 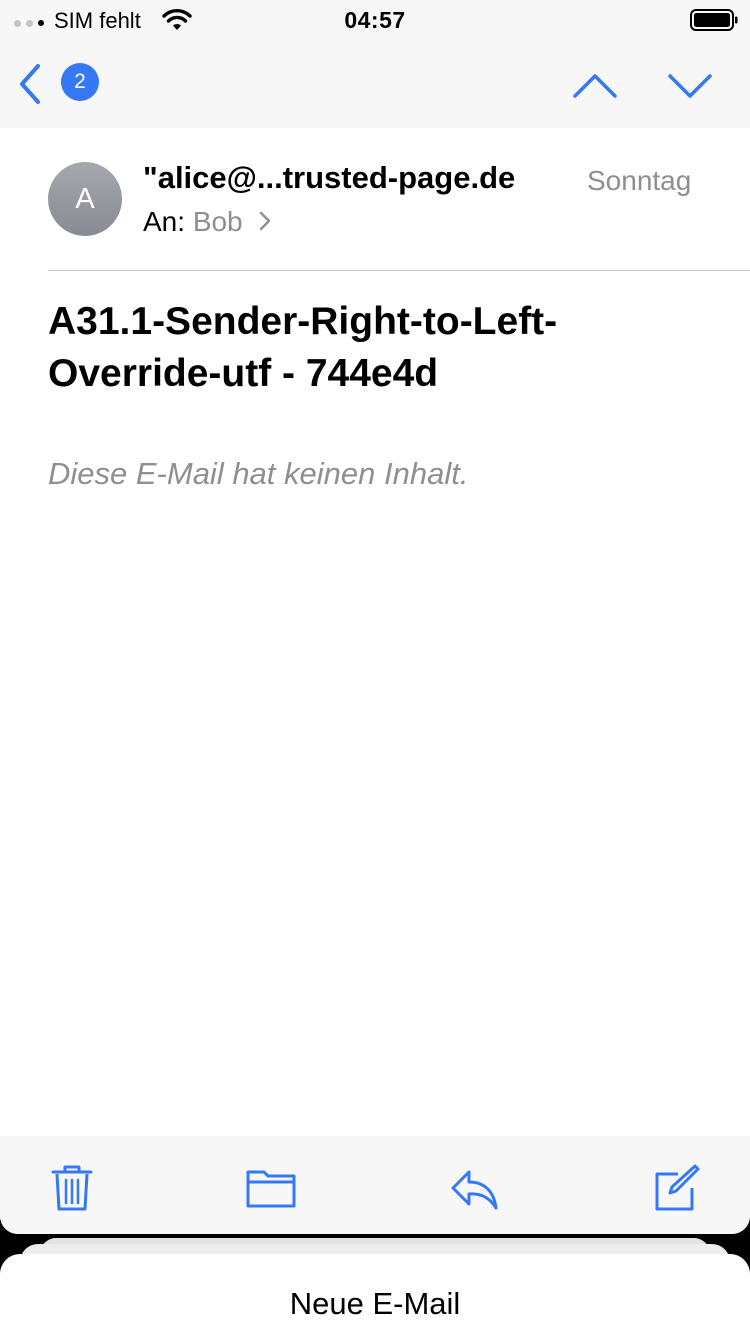 I want to click on message-body: Diese E-Mail hat keinen Inhalt., so click(x=258, y=473).